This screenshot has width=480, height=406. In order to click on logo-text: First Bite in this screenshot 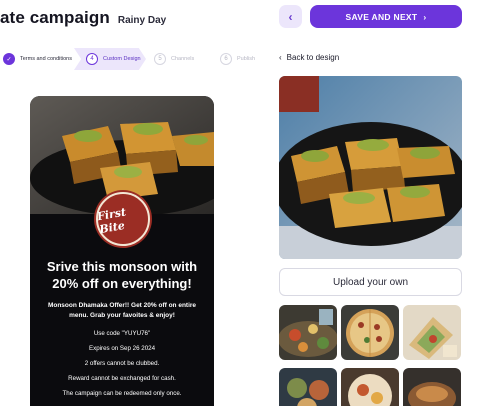, I will do `click(112, 221)`.